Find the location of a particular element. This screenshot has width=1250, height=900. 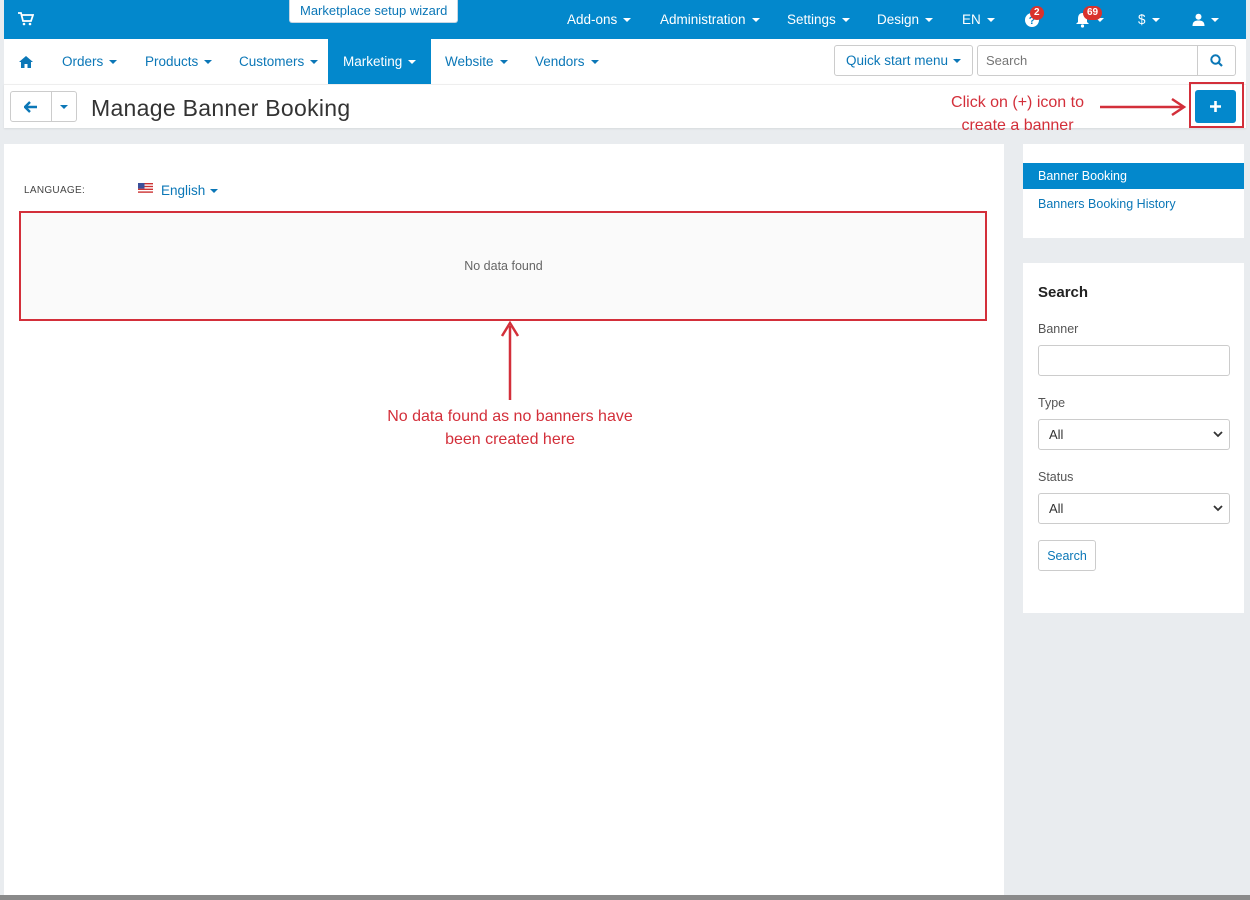

nav-orders: Orders is located at coordinates (90, 61).